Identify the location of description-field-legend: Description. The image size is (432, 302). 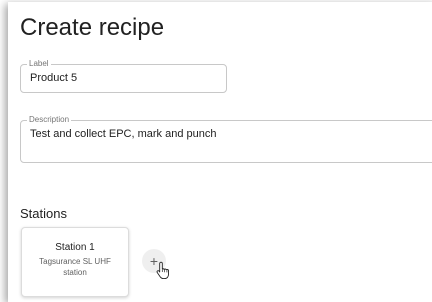
(49, 119).